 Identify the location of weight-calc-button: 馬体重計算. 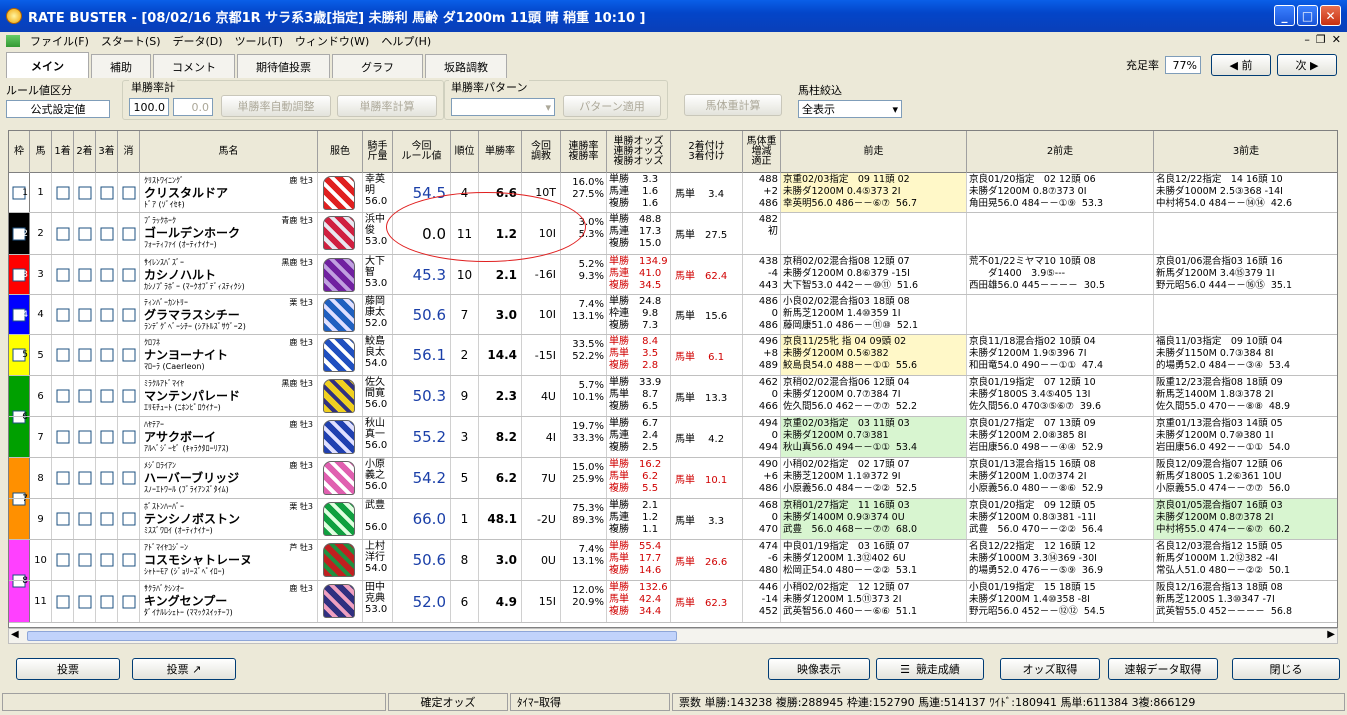
(733, 105).